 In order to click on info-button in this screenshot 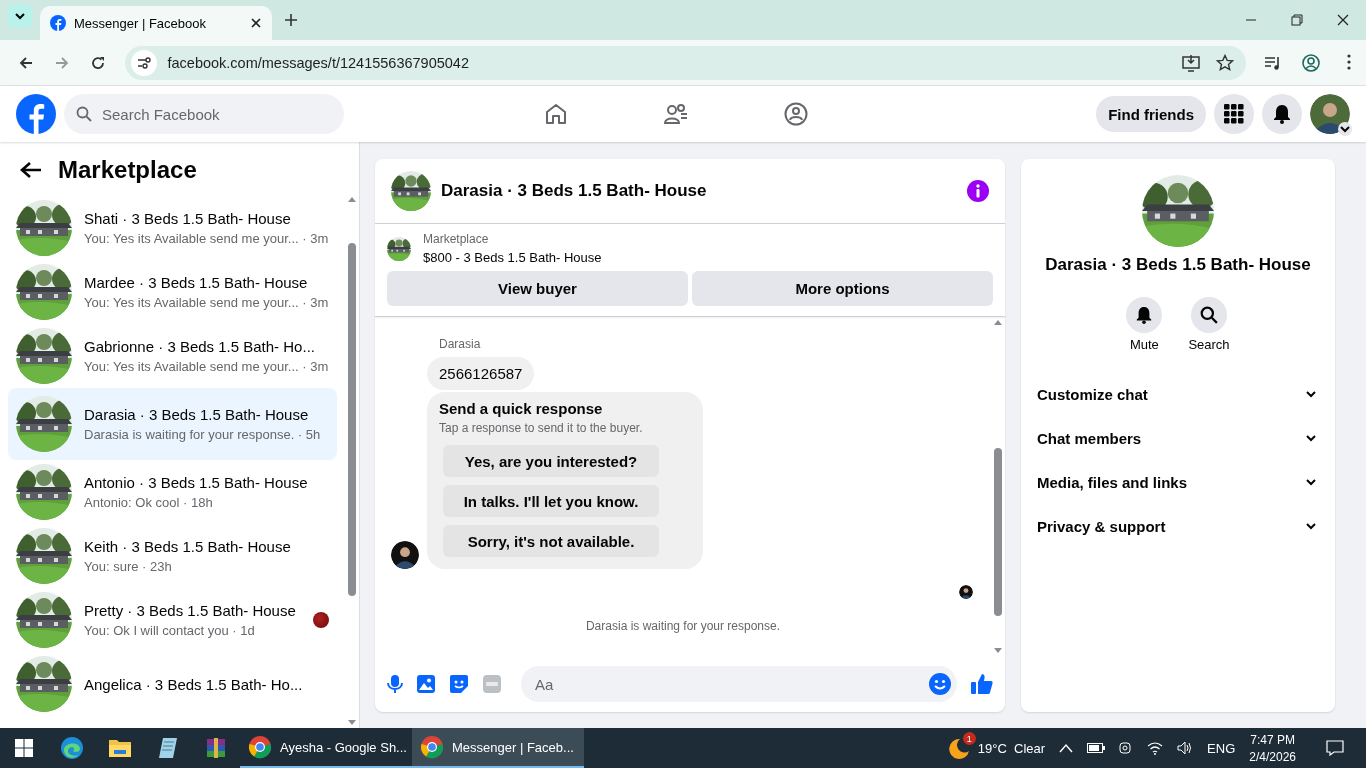, I will do `click(978, 191)`.